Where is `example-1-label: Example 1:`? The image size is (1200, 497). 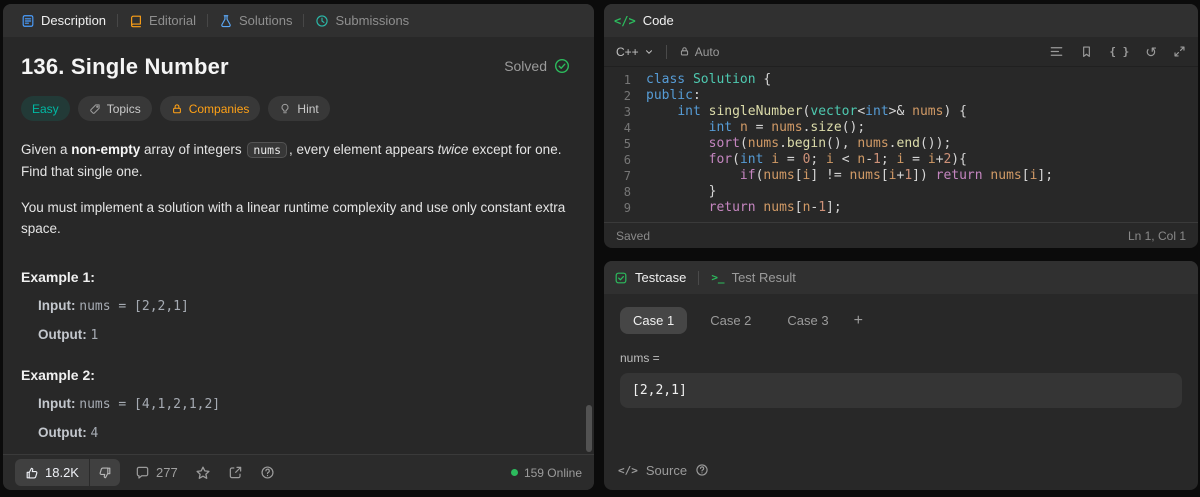 example-1-label: Example 1: is located at coordinates (58, 277).